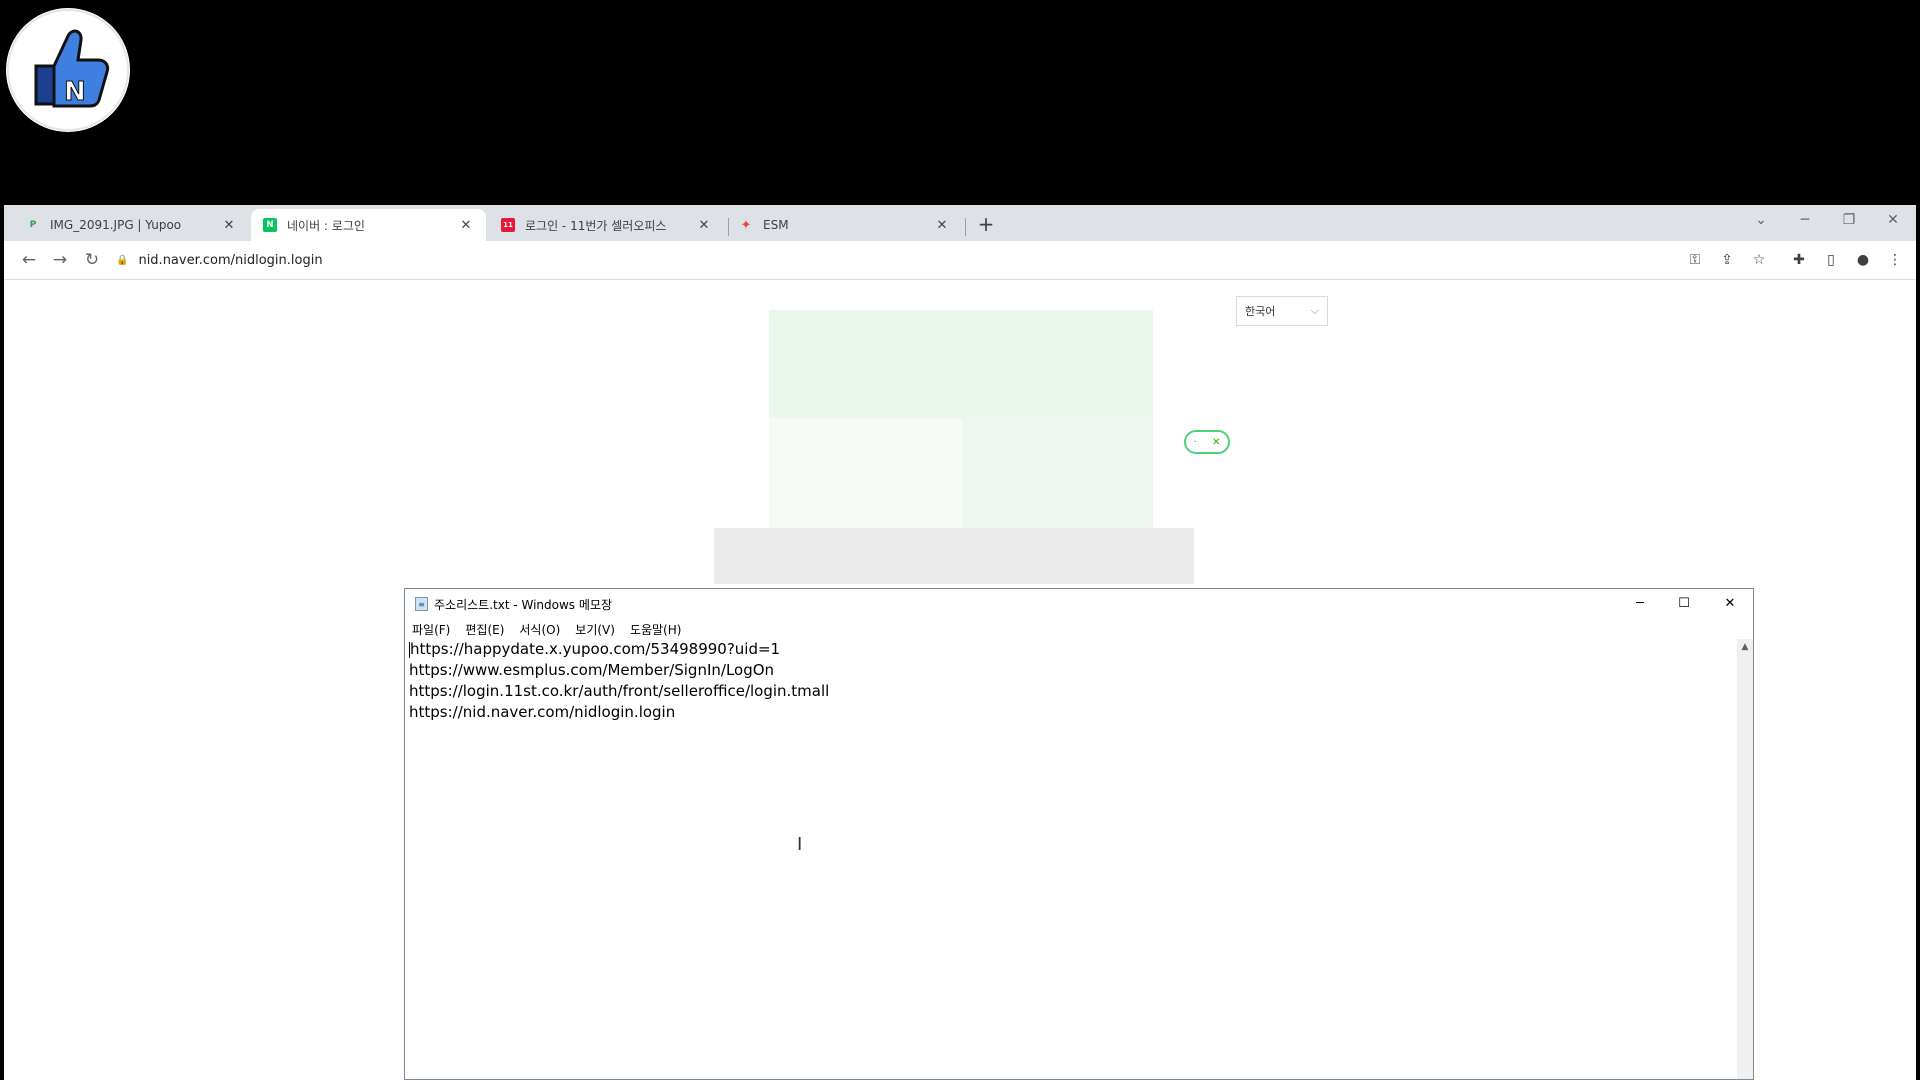  I want to click on thumbs-up-icon: N, so click(68, 70).